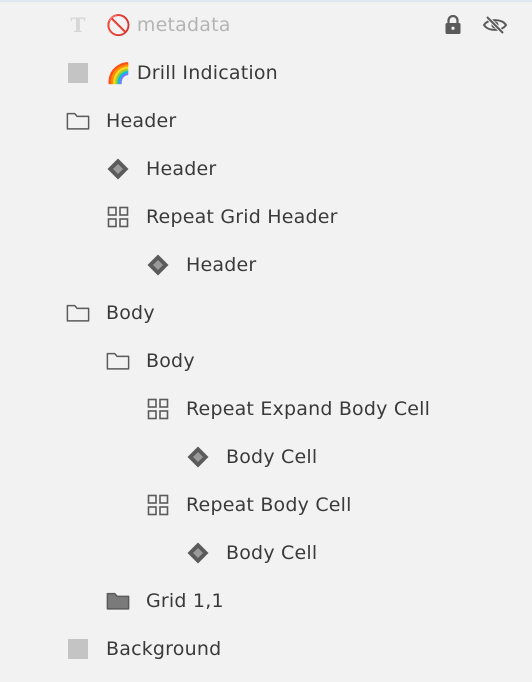 The width and height of the screenshot is (532, 682). I want to click on layer-label: Background, so click(164, 649).